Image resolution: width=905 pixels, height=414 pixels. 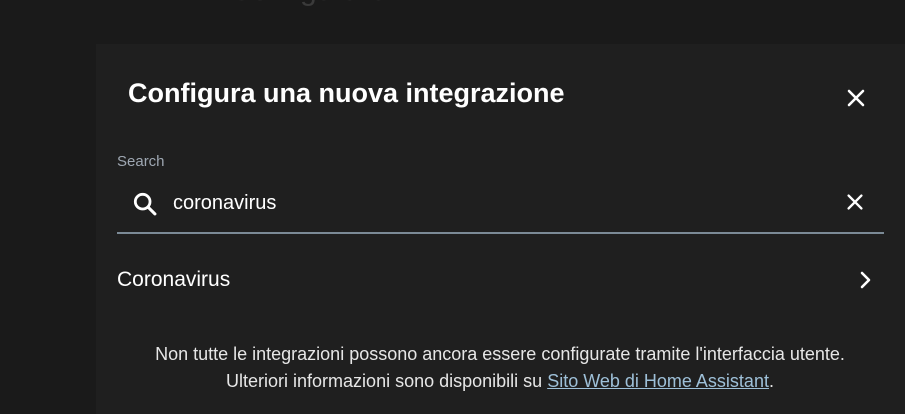 I want to click on chevron-right-icon, so click(x=865, y=280).